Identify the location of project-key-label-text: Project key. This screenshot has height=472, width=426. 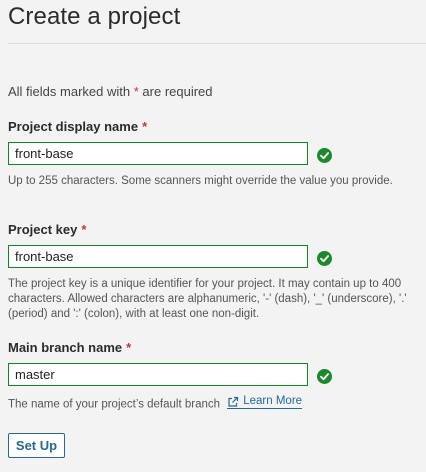
(43, 229).